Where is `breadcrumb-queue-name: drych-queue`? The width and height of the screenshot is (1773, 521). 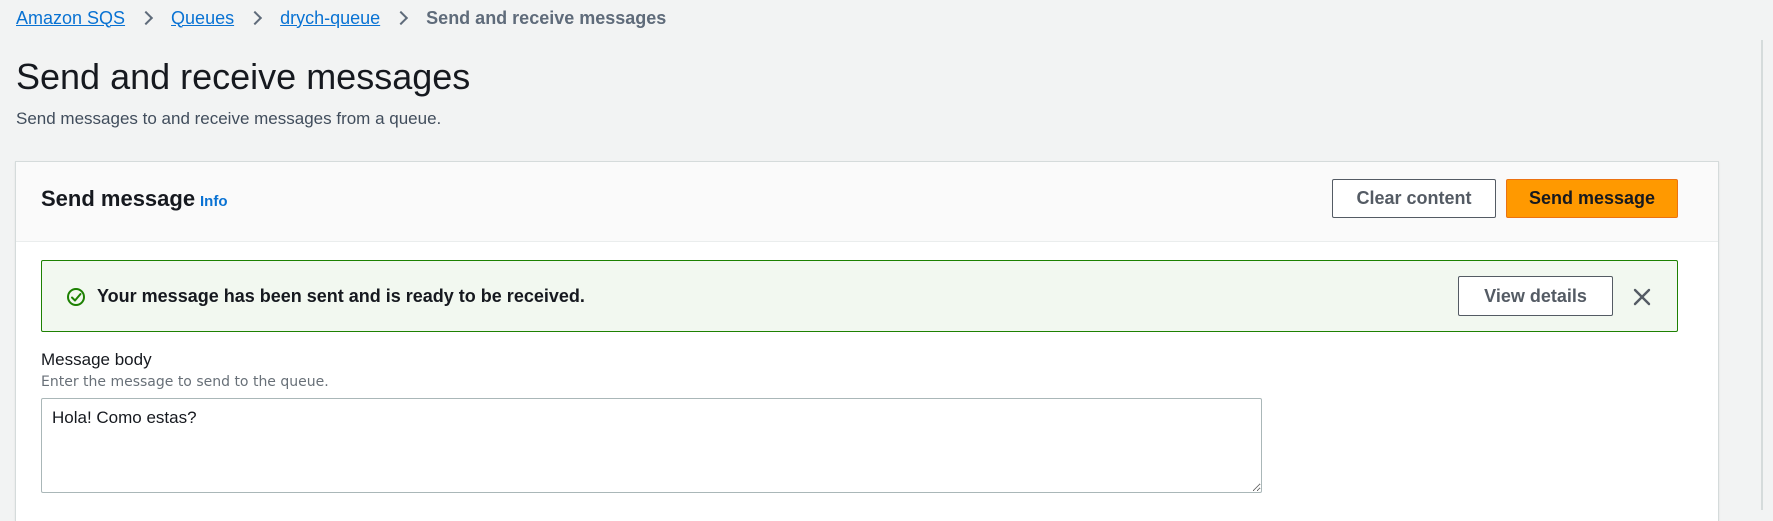
breadcrumb-queue-name: drych-queue is located at coordinates (330, 18).